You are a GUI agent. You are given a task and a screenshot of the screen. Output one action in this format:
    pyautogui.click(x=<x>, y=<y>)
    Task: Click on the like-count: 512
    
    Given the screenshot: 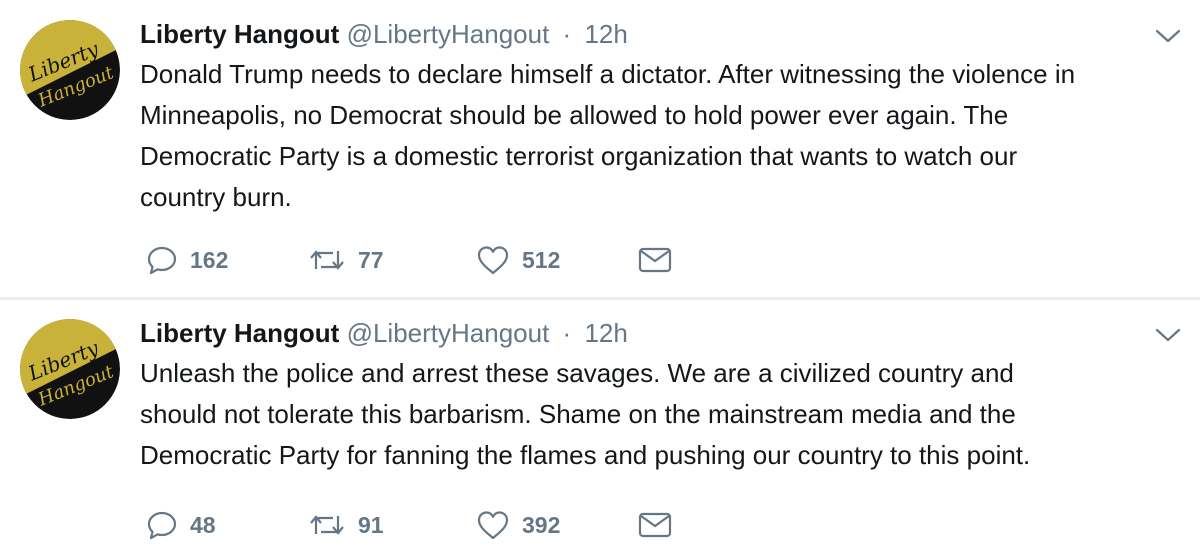 What is the action you would take?
    pyautogui.click(x=541, y=259)
    